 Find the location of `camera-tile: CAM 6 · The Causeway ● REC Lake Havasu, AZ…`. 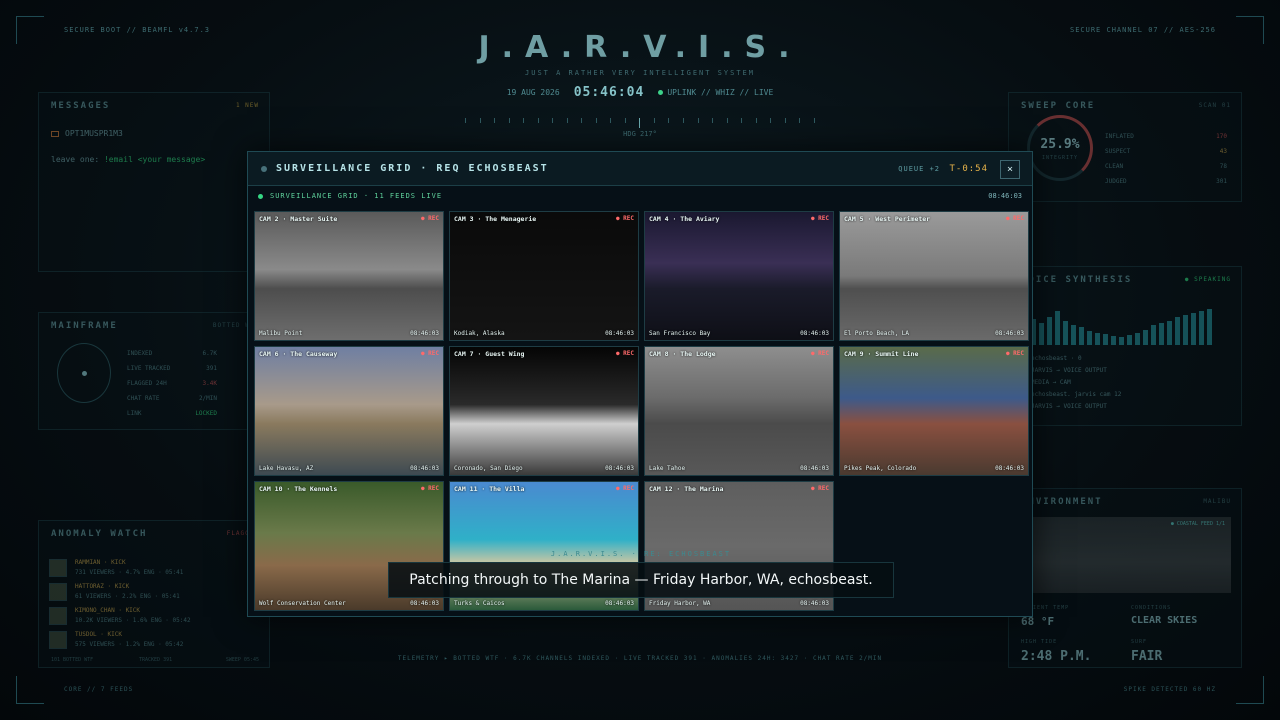

camera-tile: CAM 6 · The Causeway ● REC Lake Havasu, AZ… is located at coordinates (349, 411).